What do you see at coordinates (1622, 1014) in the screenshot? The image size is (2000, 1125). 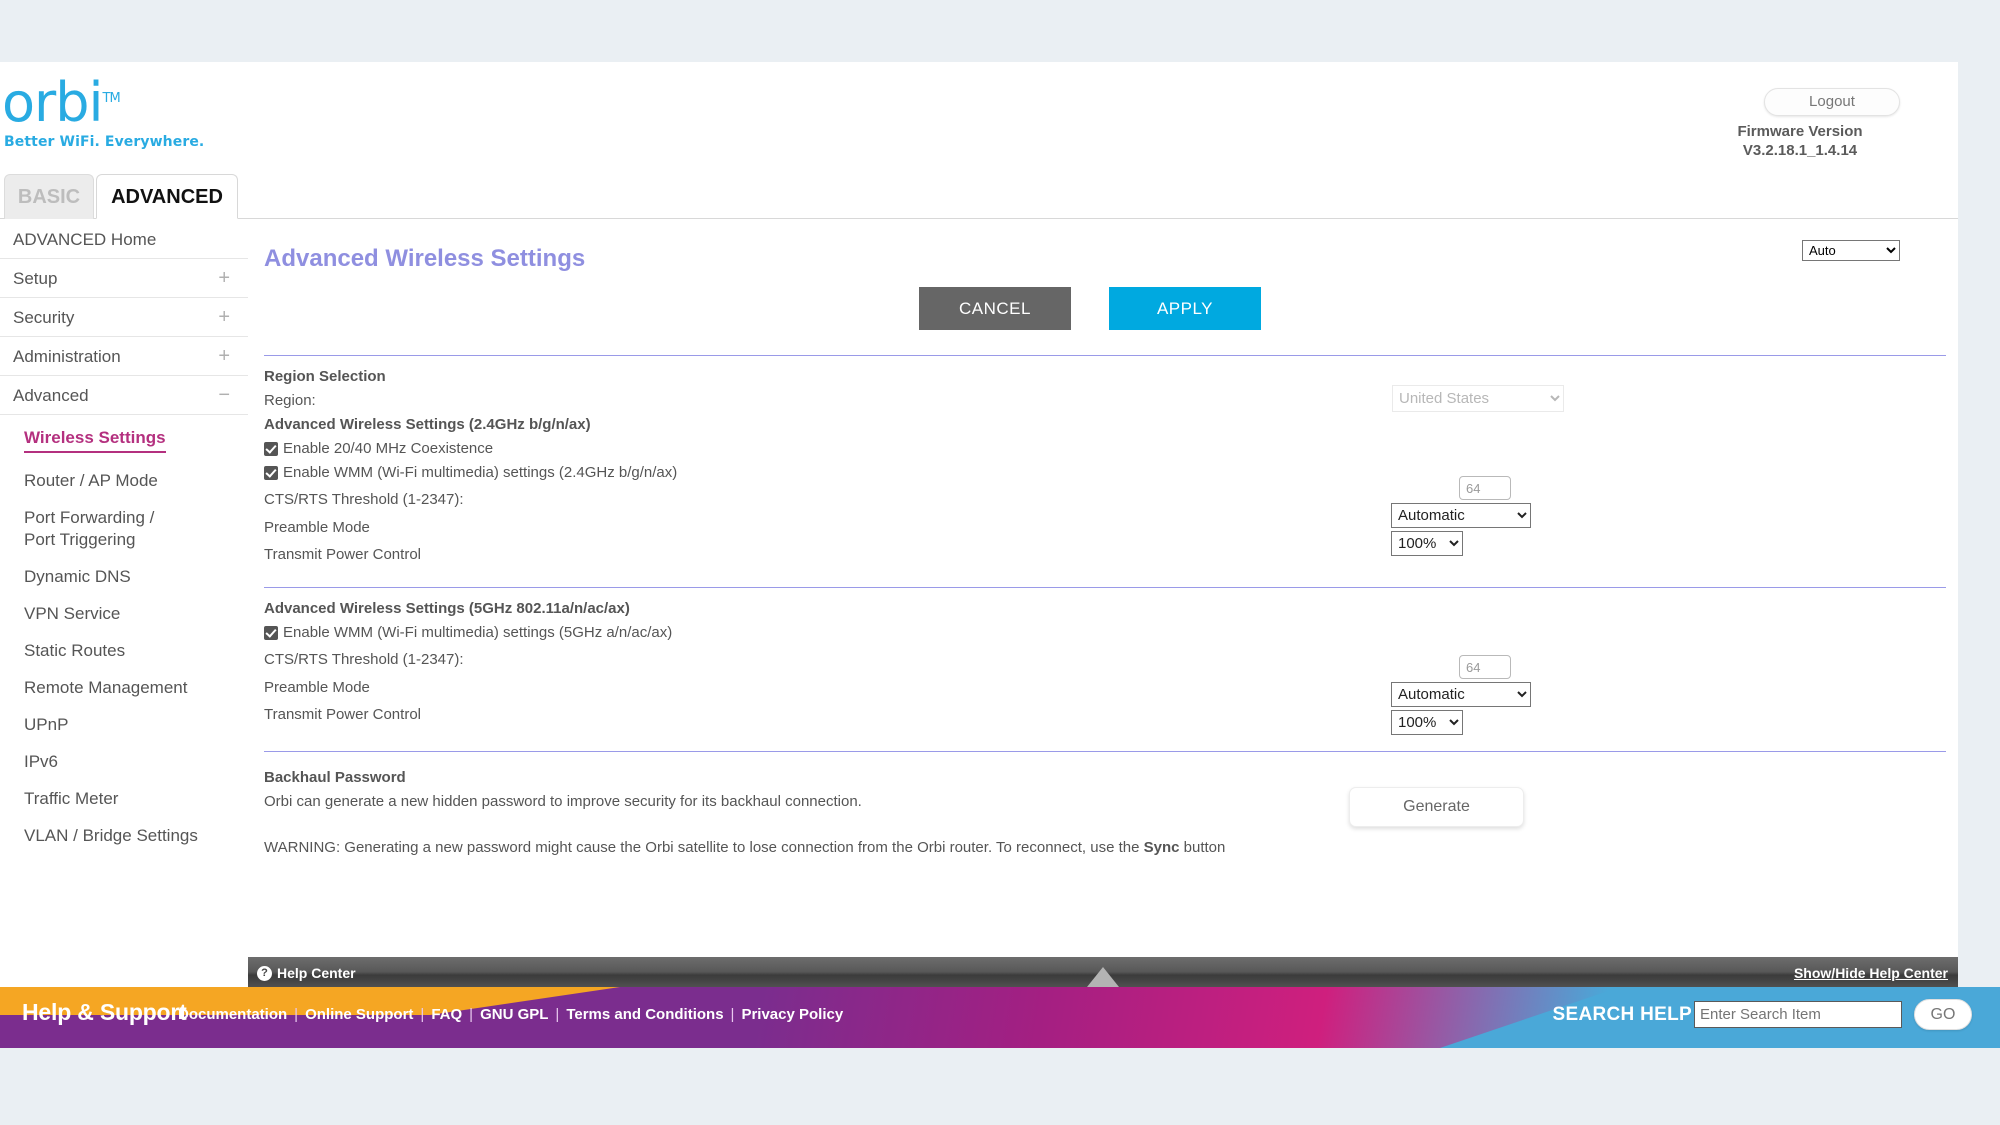 I see `search-help-label: SEARCH HELP` at bounding box center [1622, 1014].